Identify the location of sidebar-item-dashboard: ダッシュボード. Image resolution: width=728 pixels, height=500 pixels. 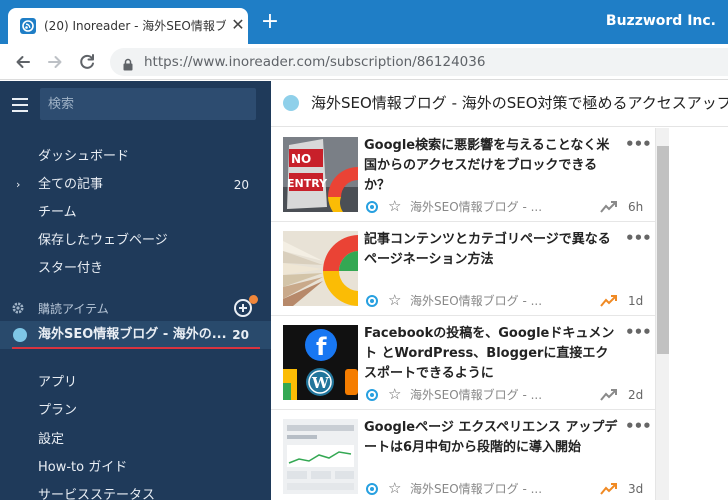
(135, 157).